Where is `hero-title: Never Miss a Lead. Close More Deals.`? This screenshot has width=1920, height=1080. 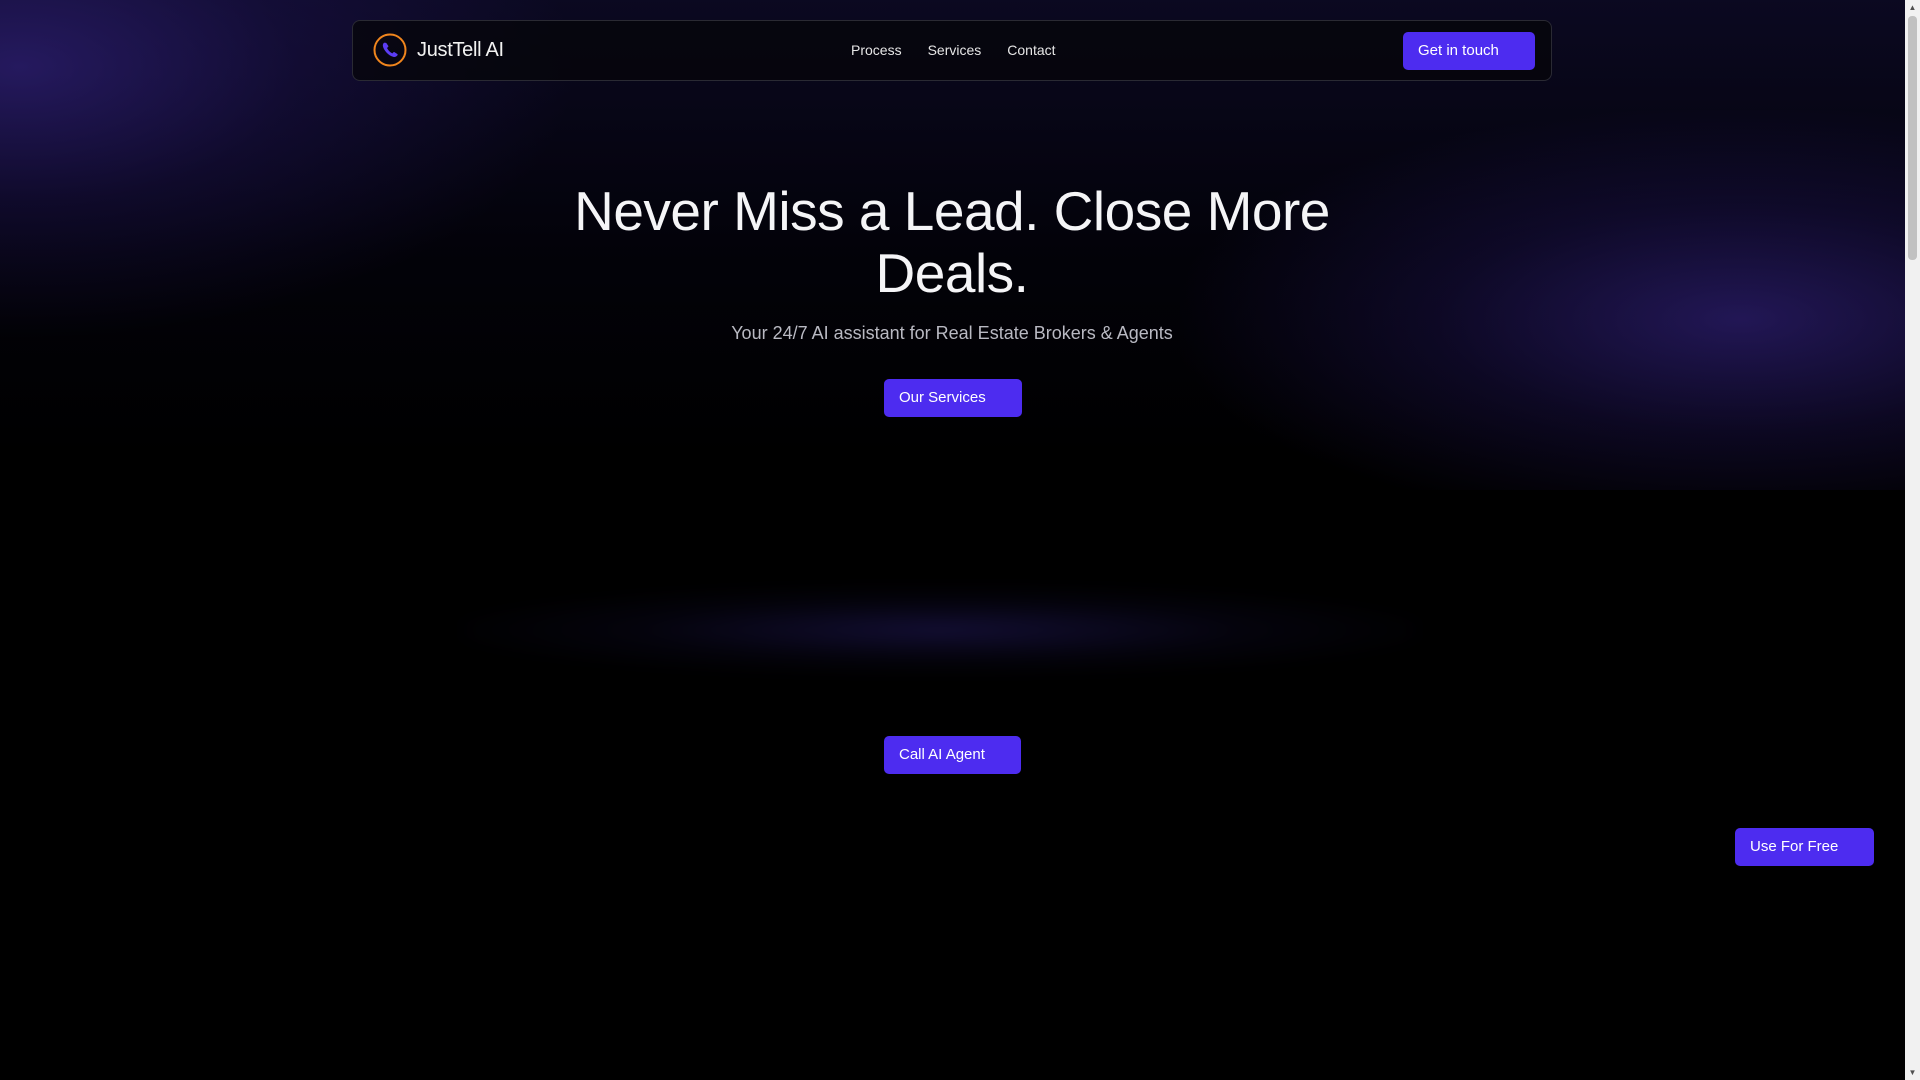
hero-title: Never Miss a Lead. Close More Deals. is located at coordinates (952, 242).